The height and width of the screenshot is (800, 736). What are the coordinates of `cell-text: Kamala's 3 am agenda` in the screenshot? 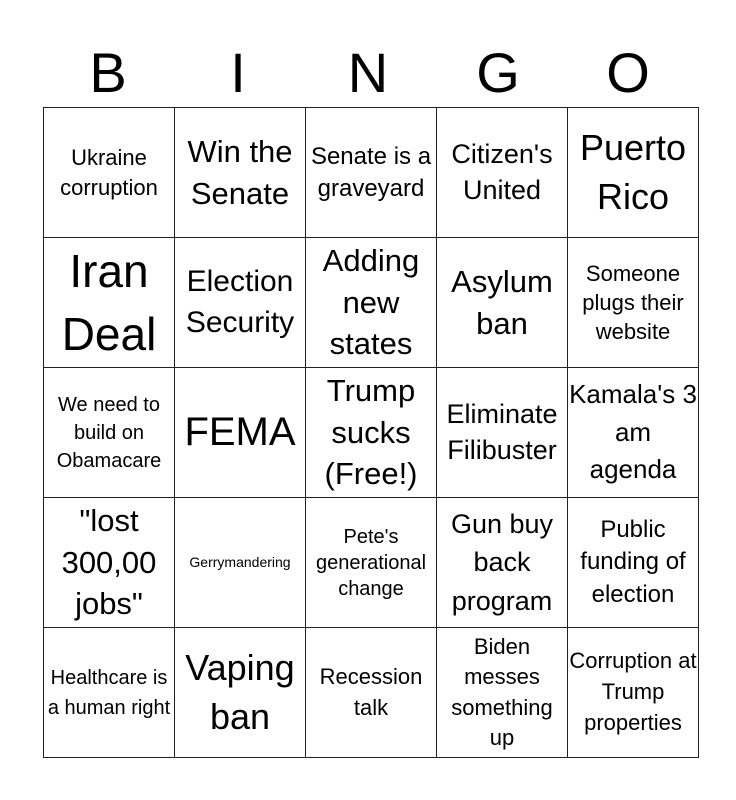 It's located at (633, 431).